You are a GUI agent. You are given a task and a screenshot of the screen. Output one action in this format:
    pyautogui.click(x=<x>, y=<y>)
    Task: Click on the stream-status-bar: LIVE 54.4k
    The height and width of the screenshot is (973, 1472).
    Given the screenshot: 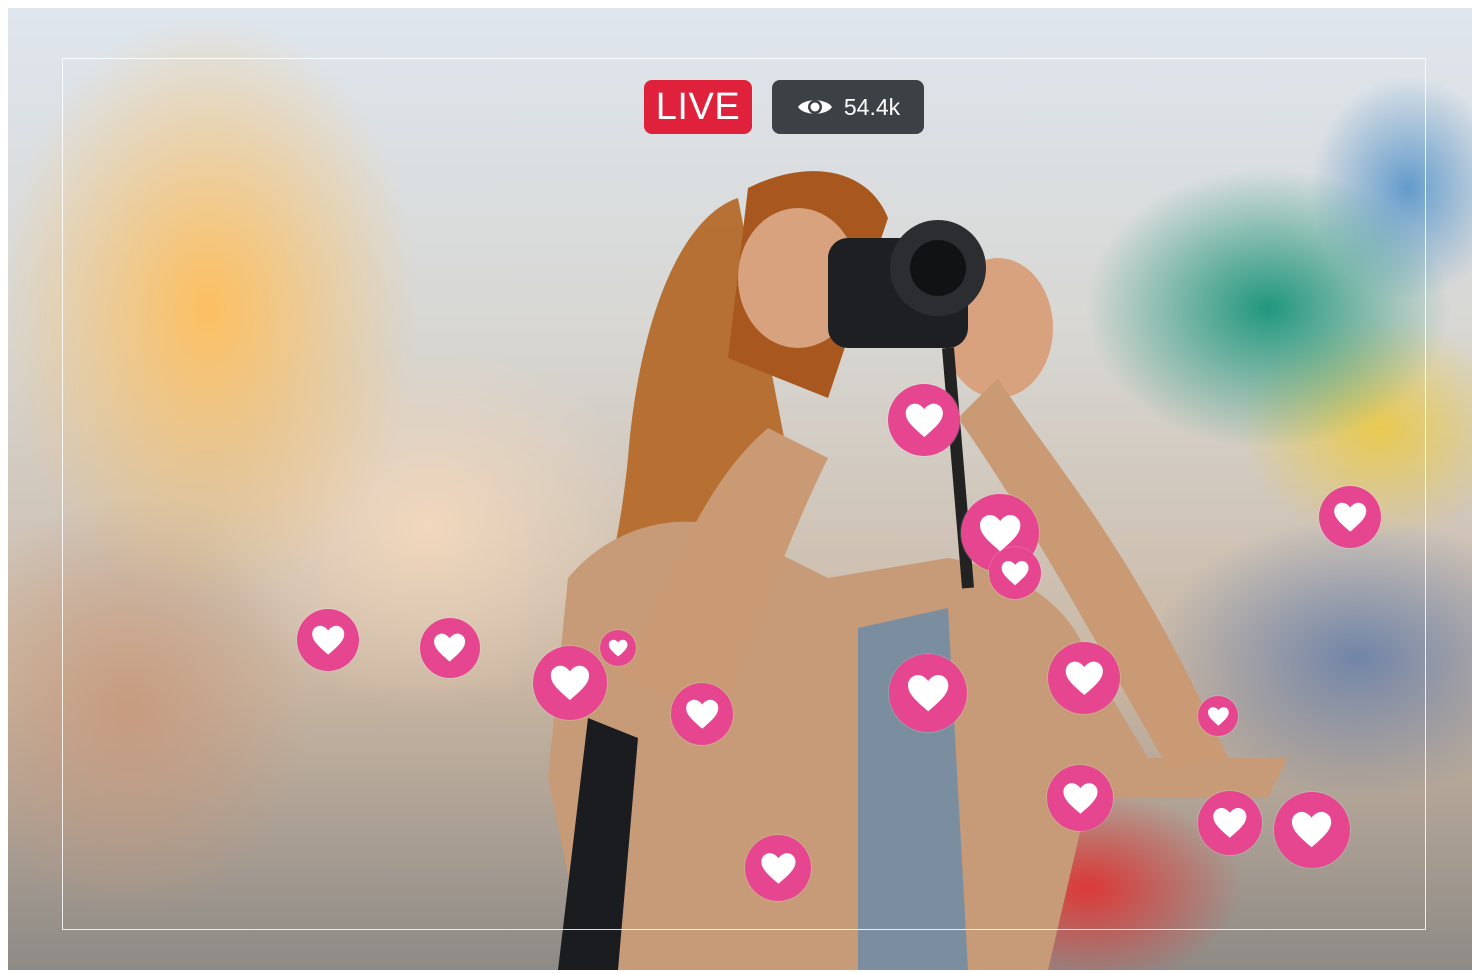 What is the action you would take?
    pyautogui.click(x=784, y=107)
    